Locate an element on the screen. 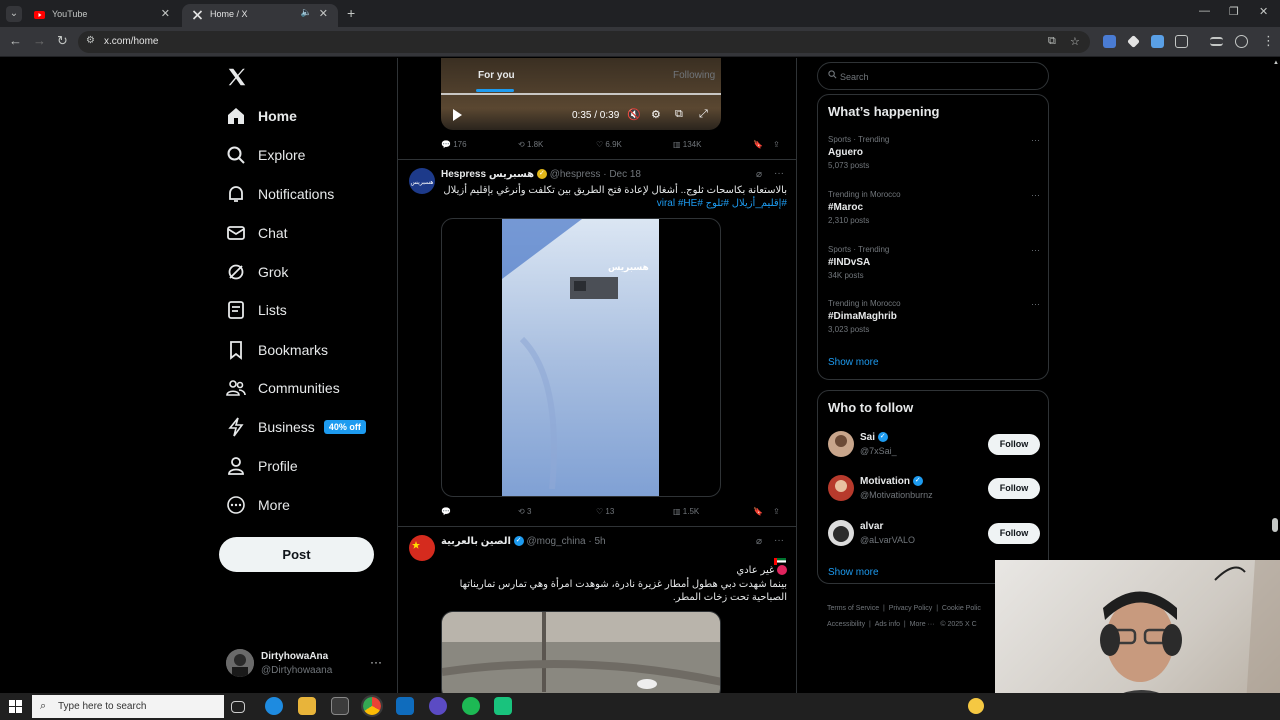 The height and width of the screenshot is (720, 1280). restore-icon: ❐ is located at coordinates (1234, 11).